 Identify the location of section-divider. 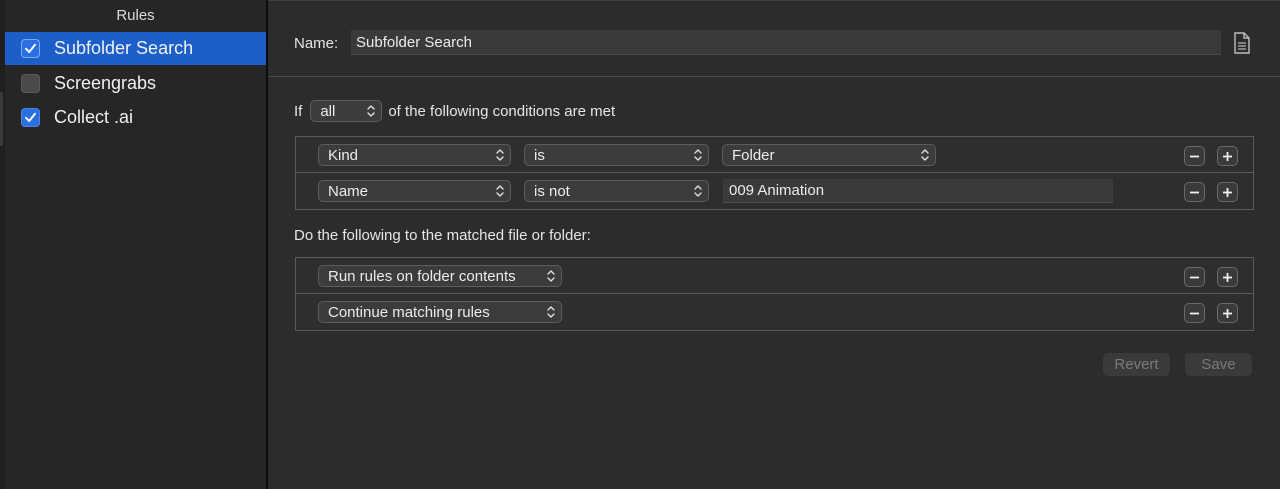
(774, 76).